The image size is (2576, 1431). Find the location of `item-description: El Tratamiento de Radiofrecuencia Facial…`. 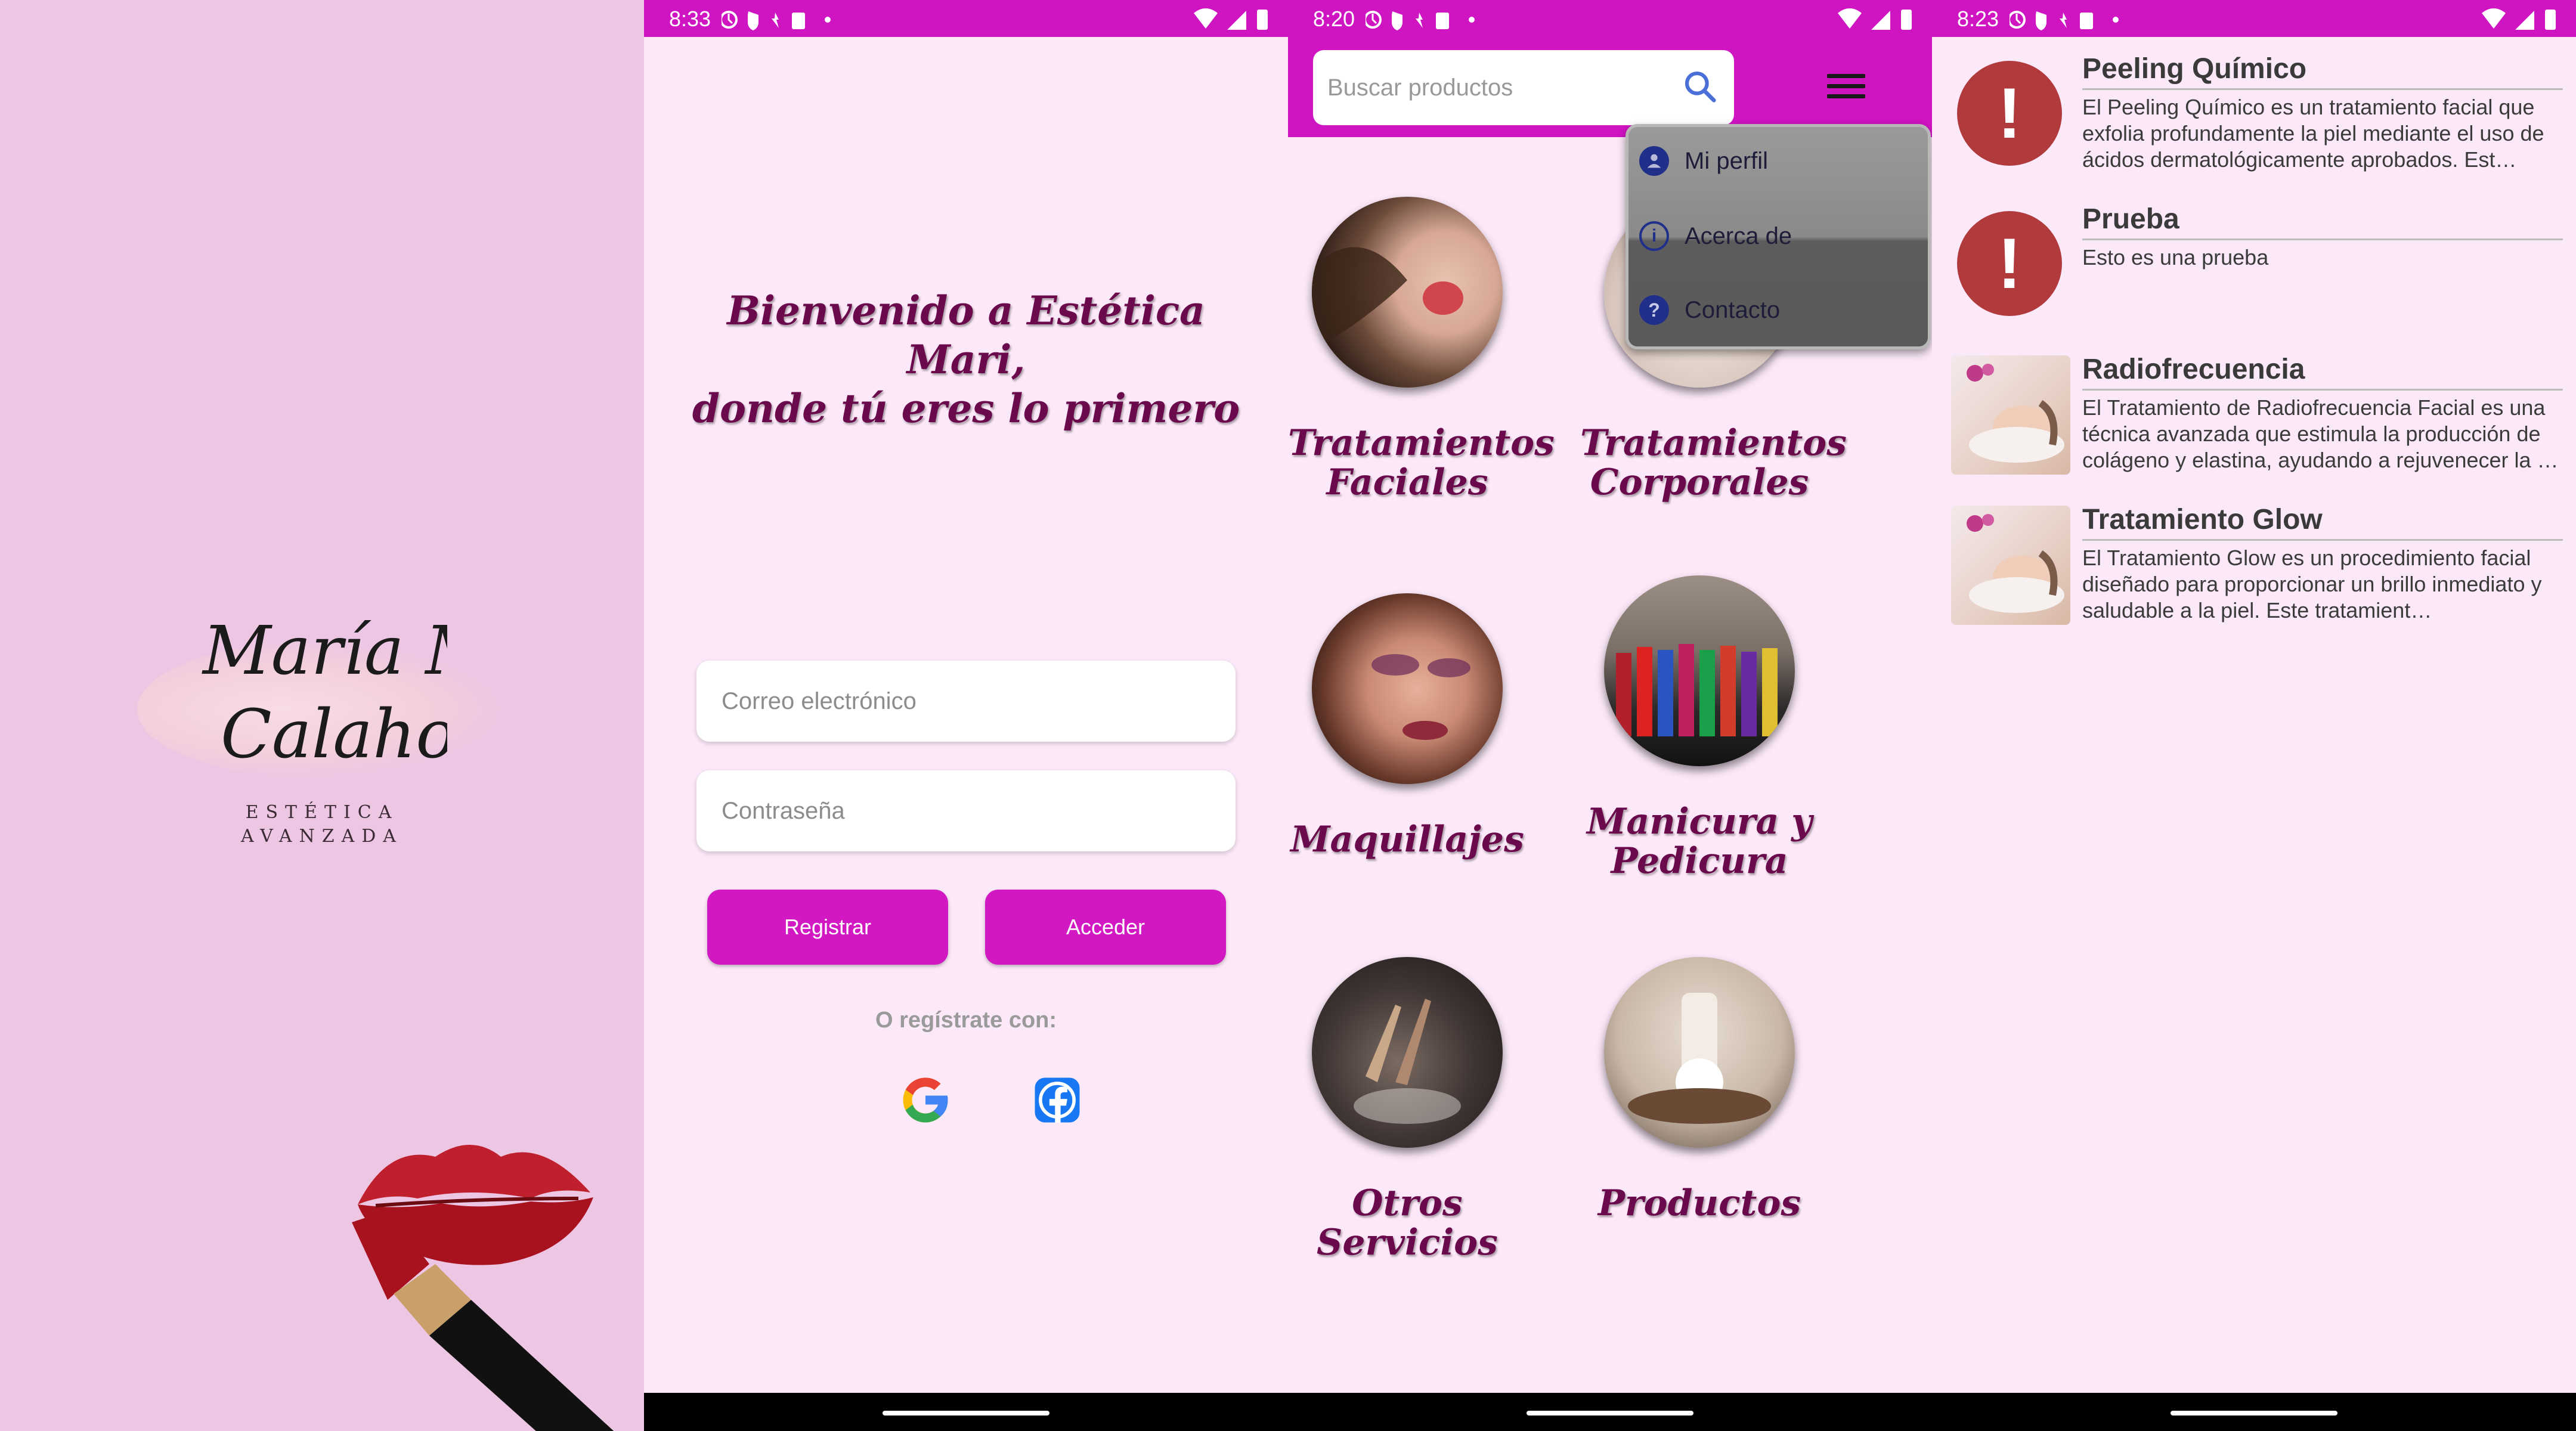

item-description: El Tratamiento de Radiofrecuencia Facial… is located at coordinates (2320, 433).